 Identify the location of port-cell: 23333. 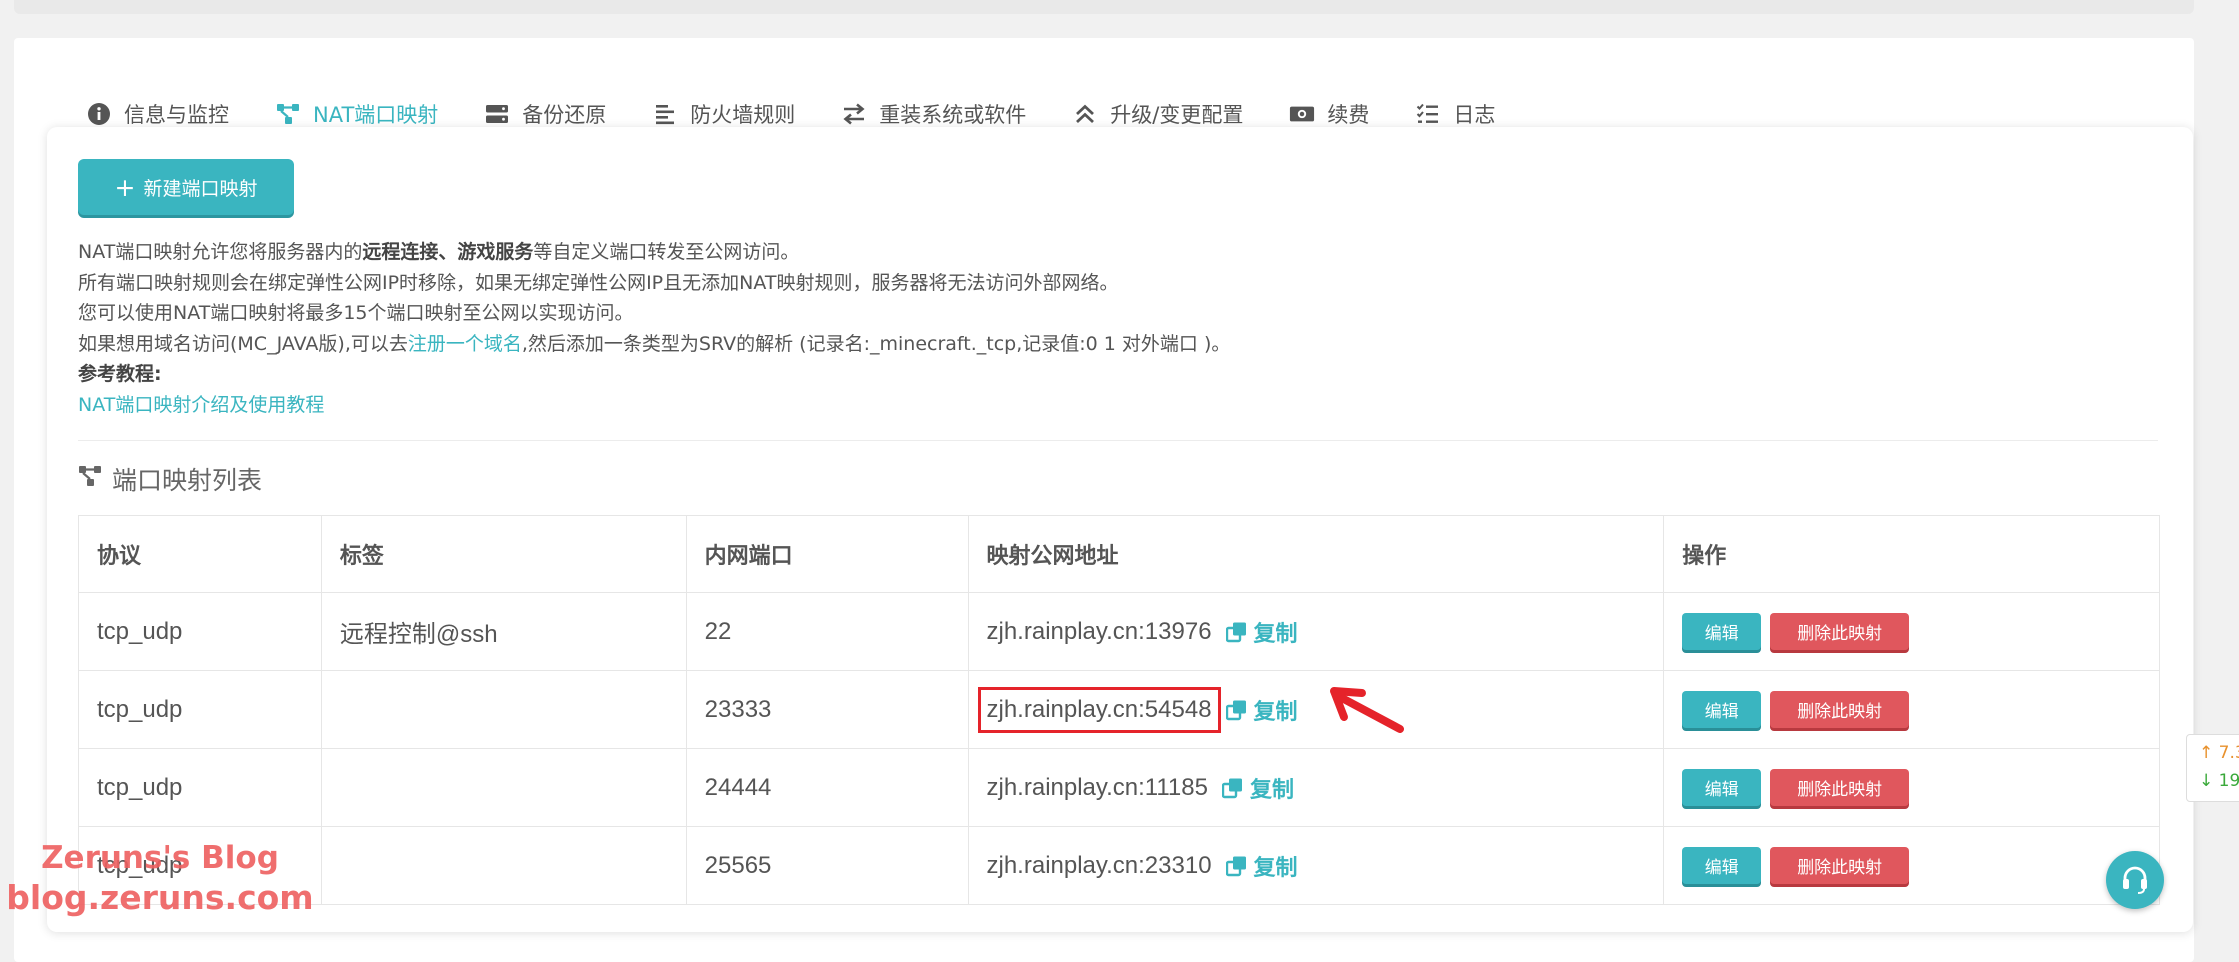
(827, 709).